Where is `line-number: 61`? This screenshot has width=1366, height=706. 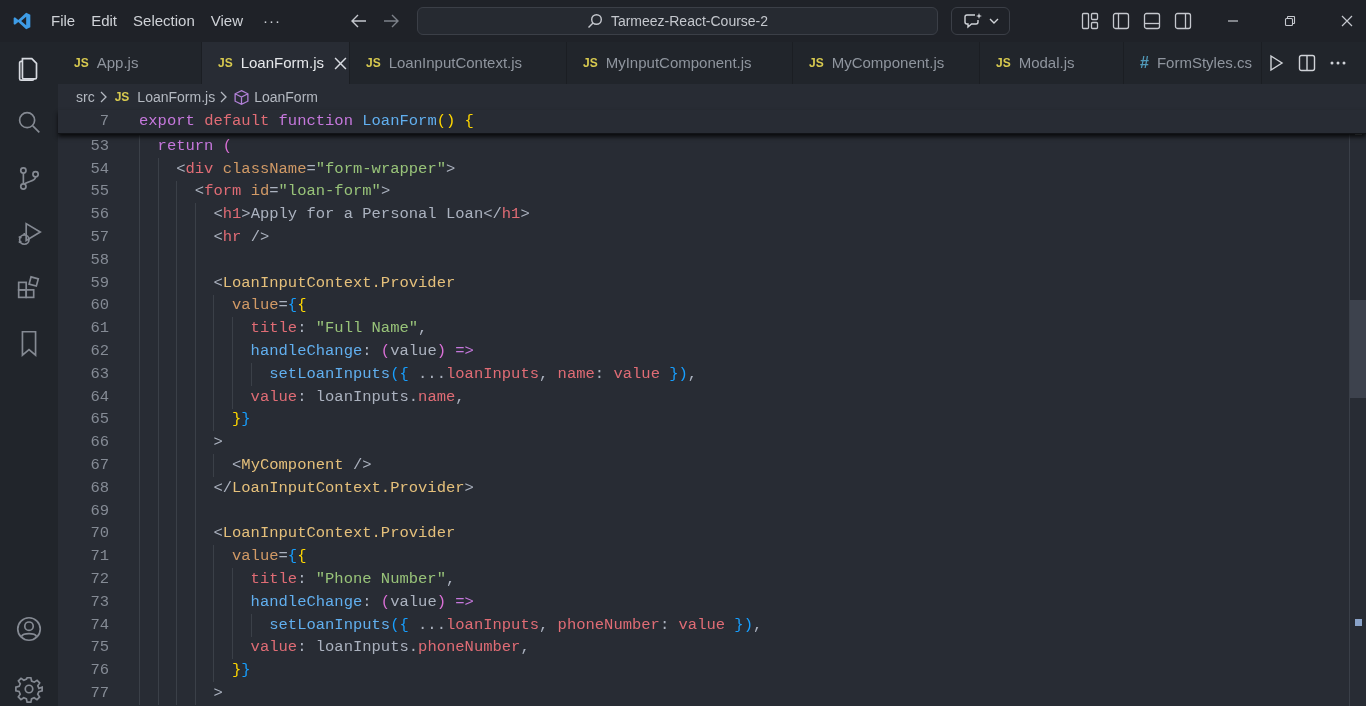 line-number: 61 is located at coordinates (99, 329).